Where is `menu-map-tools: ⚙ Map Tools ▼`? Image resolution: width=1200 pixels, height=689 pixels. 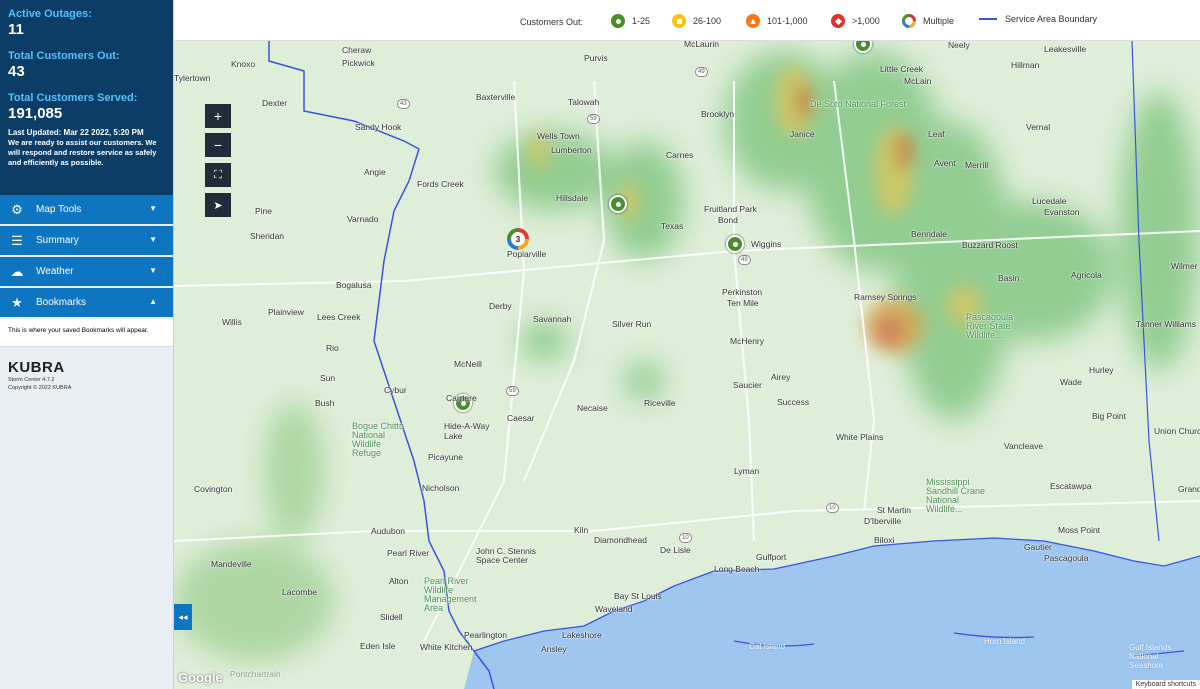
menu-map-tools: ⚙ Map Tools ▼ is located at coordinates (86, 210).